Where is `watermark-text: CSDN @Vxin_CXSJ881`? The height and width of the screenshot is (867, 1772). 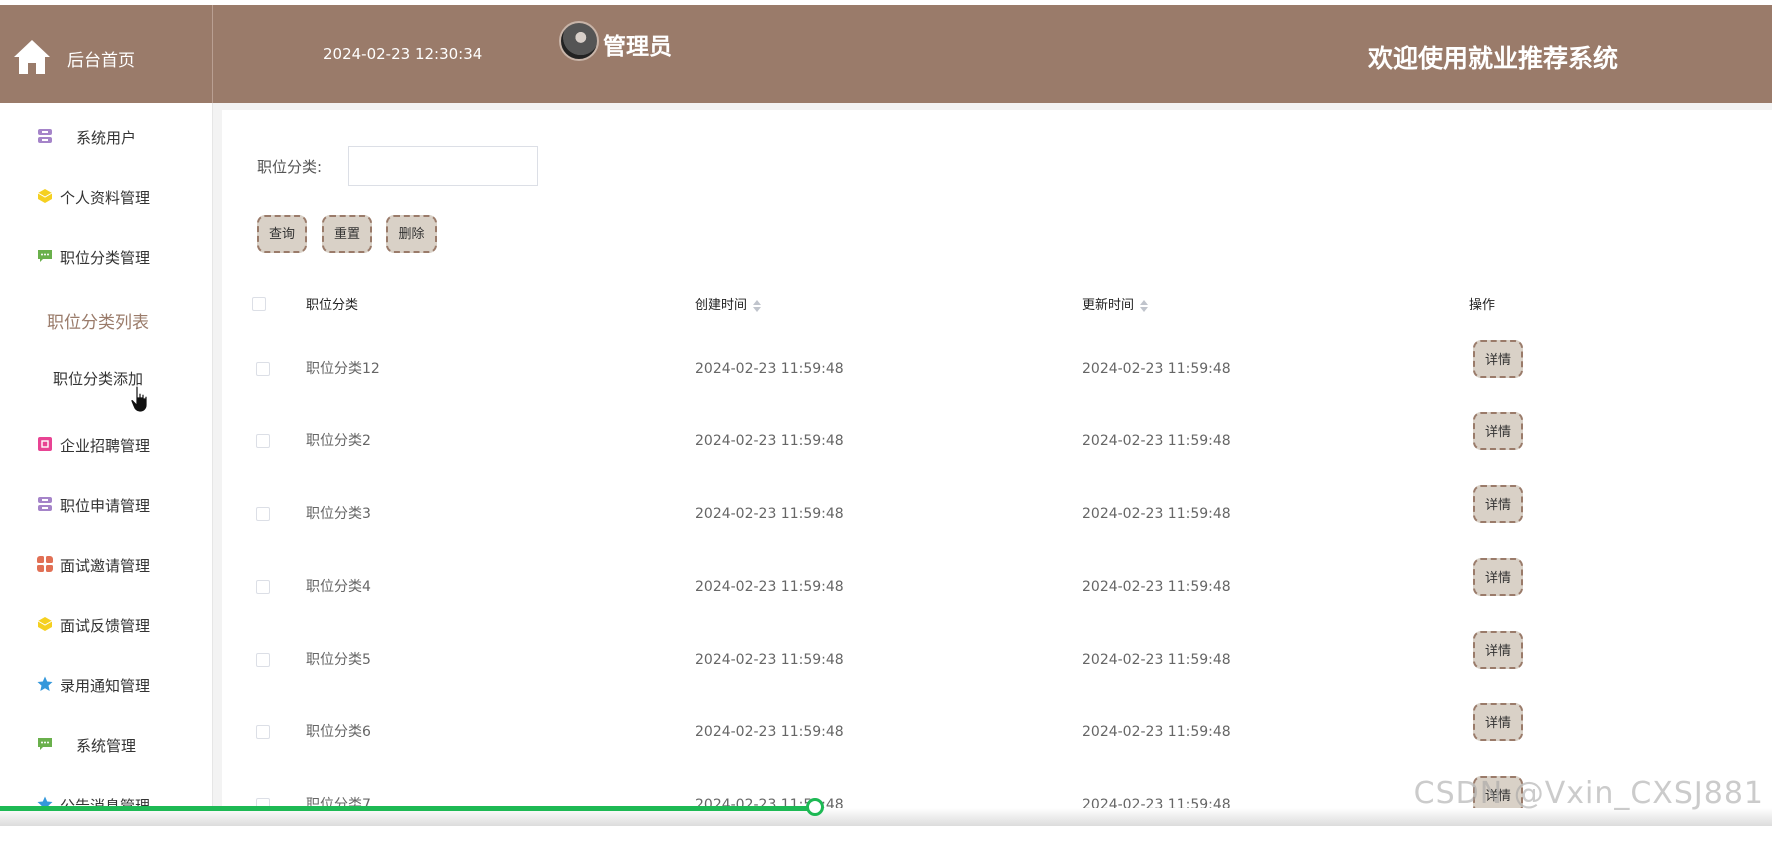
watermark-text: CSDN @Vxin_CXSJ881 is located at coordinates (1588, 793).